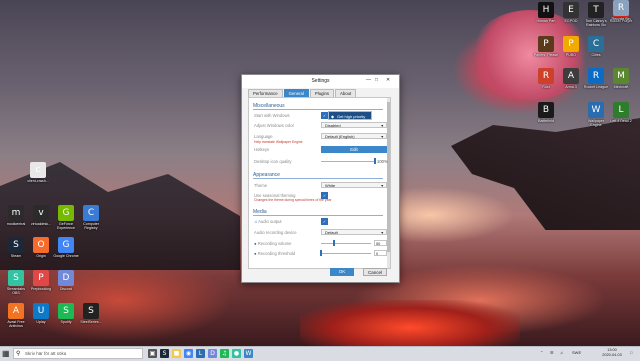 Image resolution: width=640 pixels, height=361 pixels. Describe the element at coordinates (376, 80) in the screenshot. I see `maximize-icon: □` at that location.